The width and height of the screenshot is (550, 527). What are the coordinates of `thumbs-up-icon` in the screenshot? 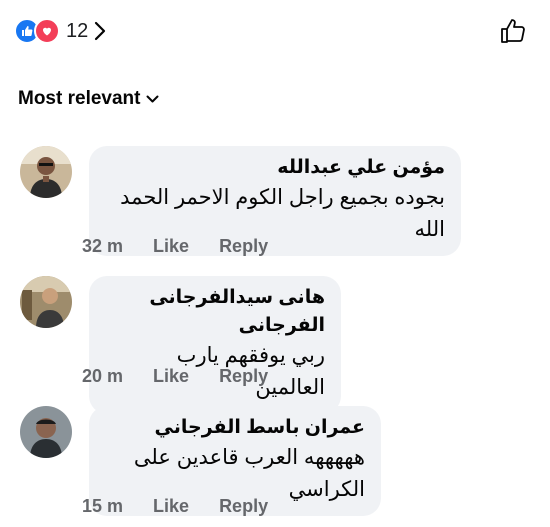 It's located at (513, 31).